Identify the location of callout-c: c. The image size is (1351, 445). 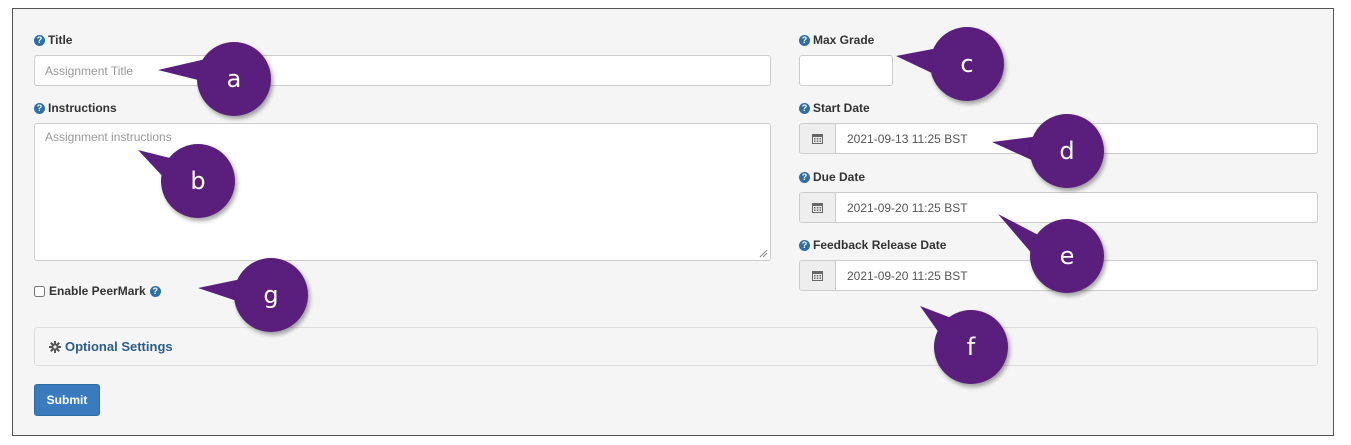
(967, 64).